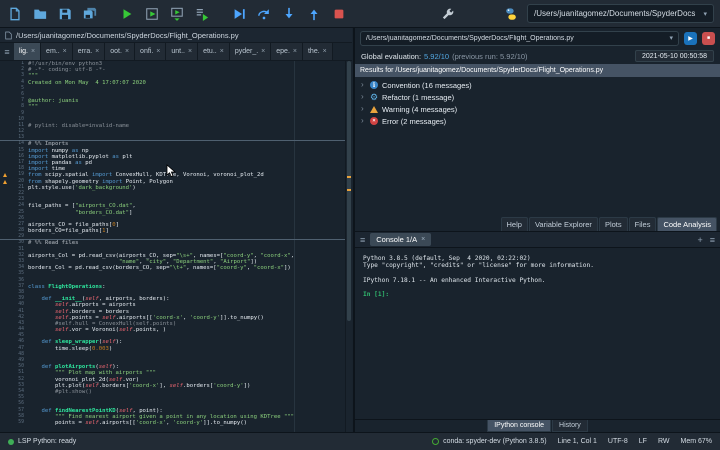  I want to click on save-file-button, so click(65, 14).